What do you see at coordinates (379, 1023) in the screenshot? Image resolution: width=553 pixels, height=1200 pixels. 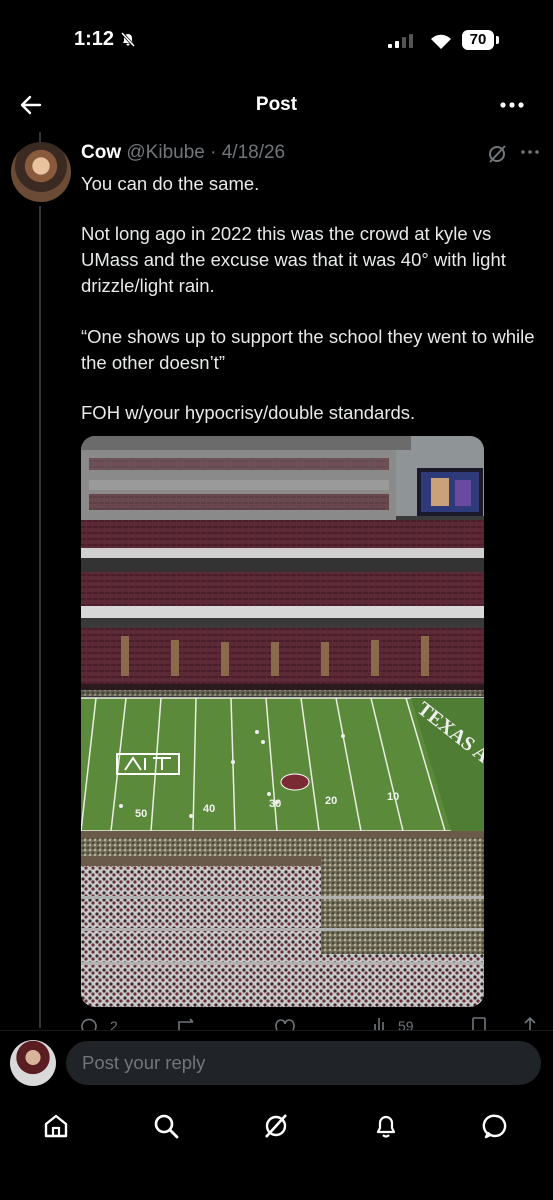 I see `views-icon` at bounding box center [379, 1023].